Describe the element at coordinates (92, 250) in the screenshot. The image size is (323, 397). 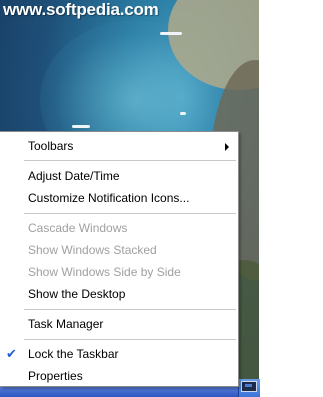
I see `menu-item-label: Show Windows Stacked` at that location.